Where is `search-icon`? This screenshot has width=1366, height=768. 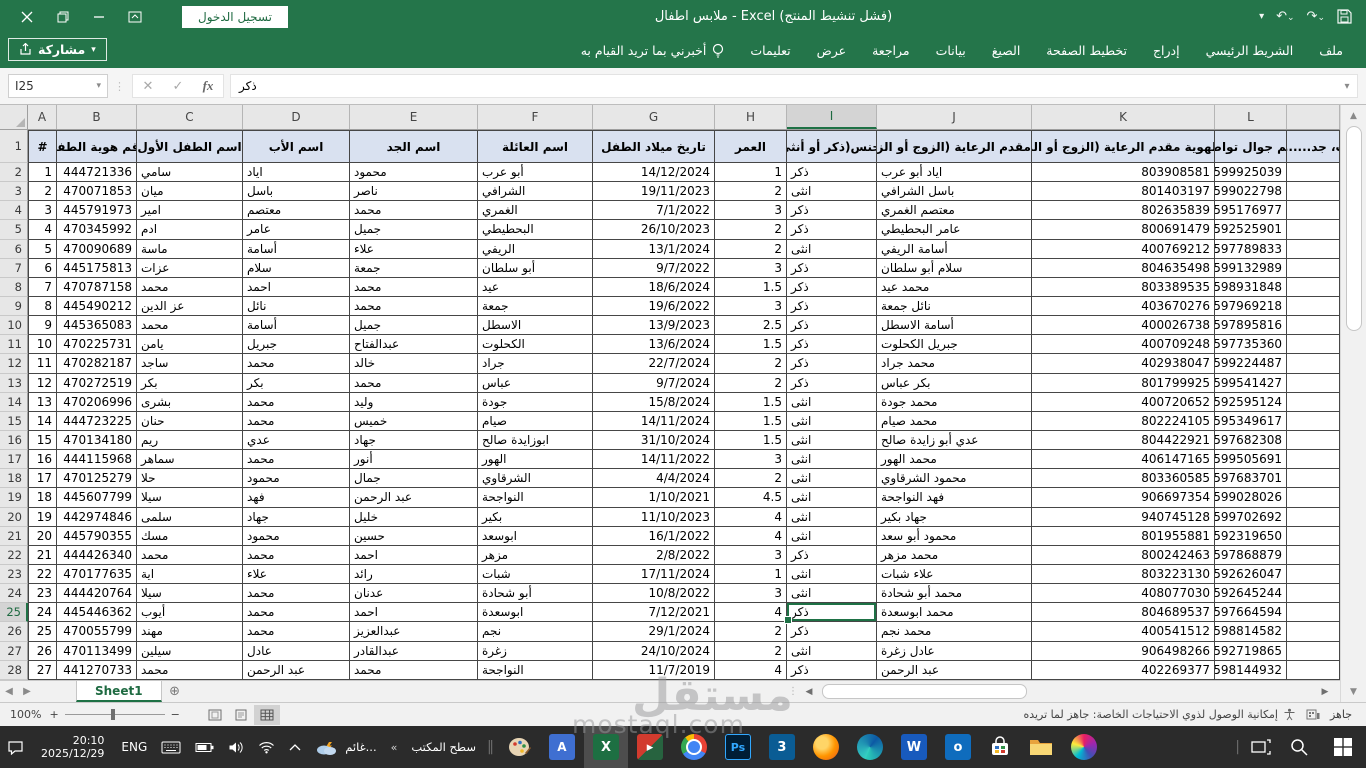 search-icon is located at coordinates (1299, 747).